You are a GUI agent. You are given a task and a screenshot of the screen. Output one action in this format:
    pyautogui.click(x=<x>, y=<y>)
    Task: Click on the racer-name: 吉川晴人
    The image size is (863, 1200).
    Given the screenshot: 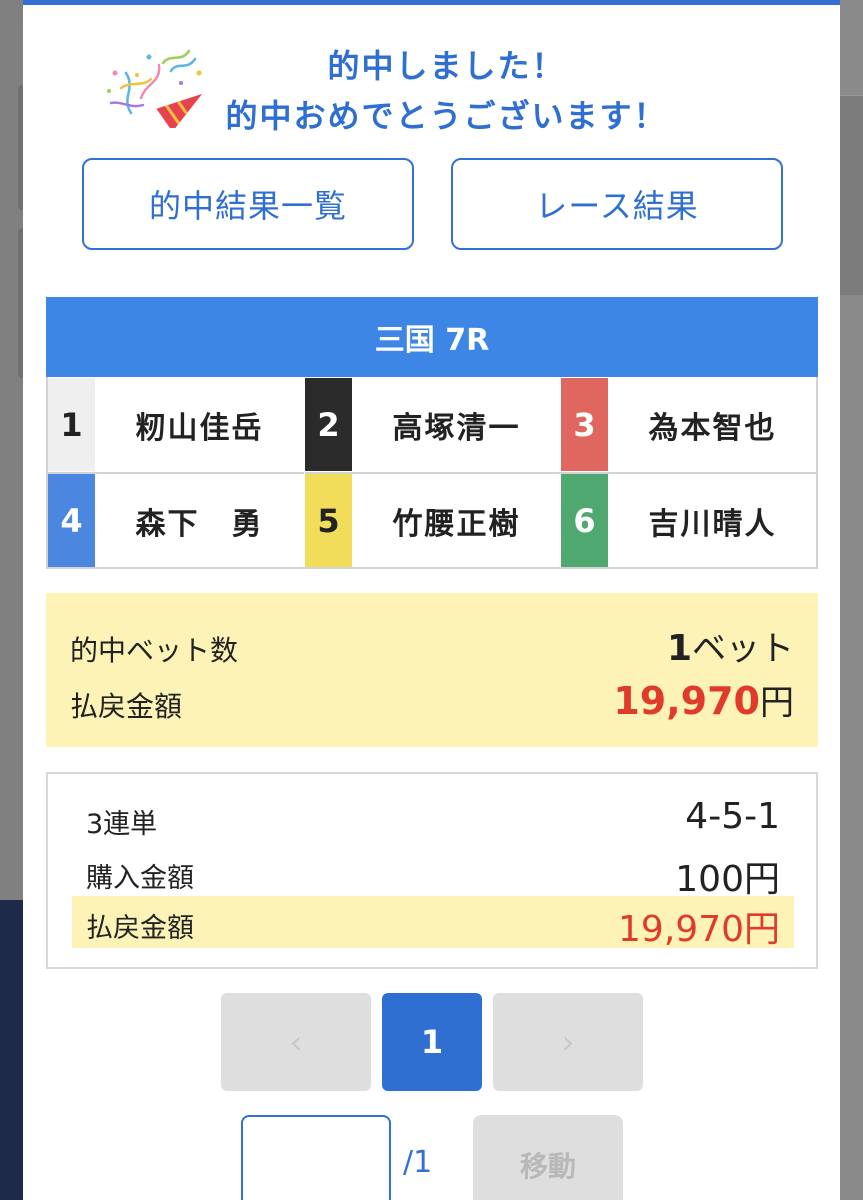 What is the action you would take?
    pyautogui.click(x=712, y=524)
    